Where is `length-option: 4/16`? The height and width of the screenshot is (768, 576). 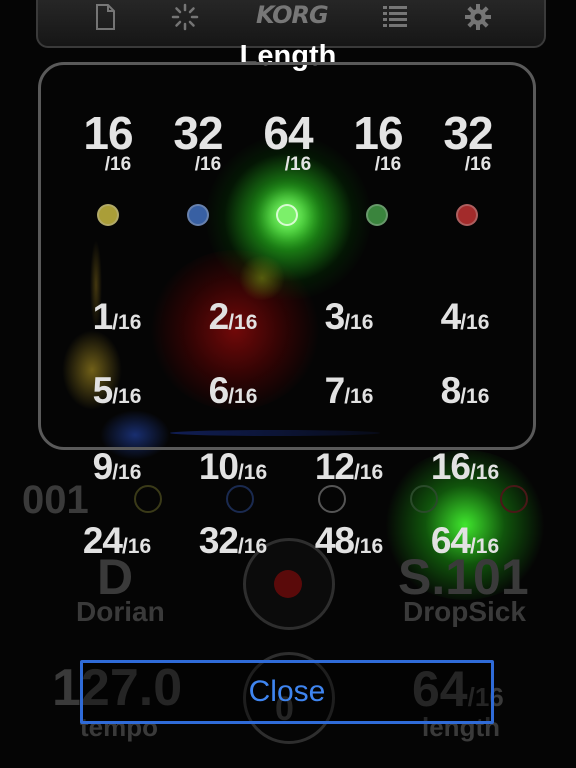
length-option: 4/16 is located at coordinates (465, 317).